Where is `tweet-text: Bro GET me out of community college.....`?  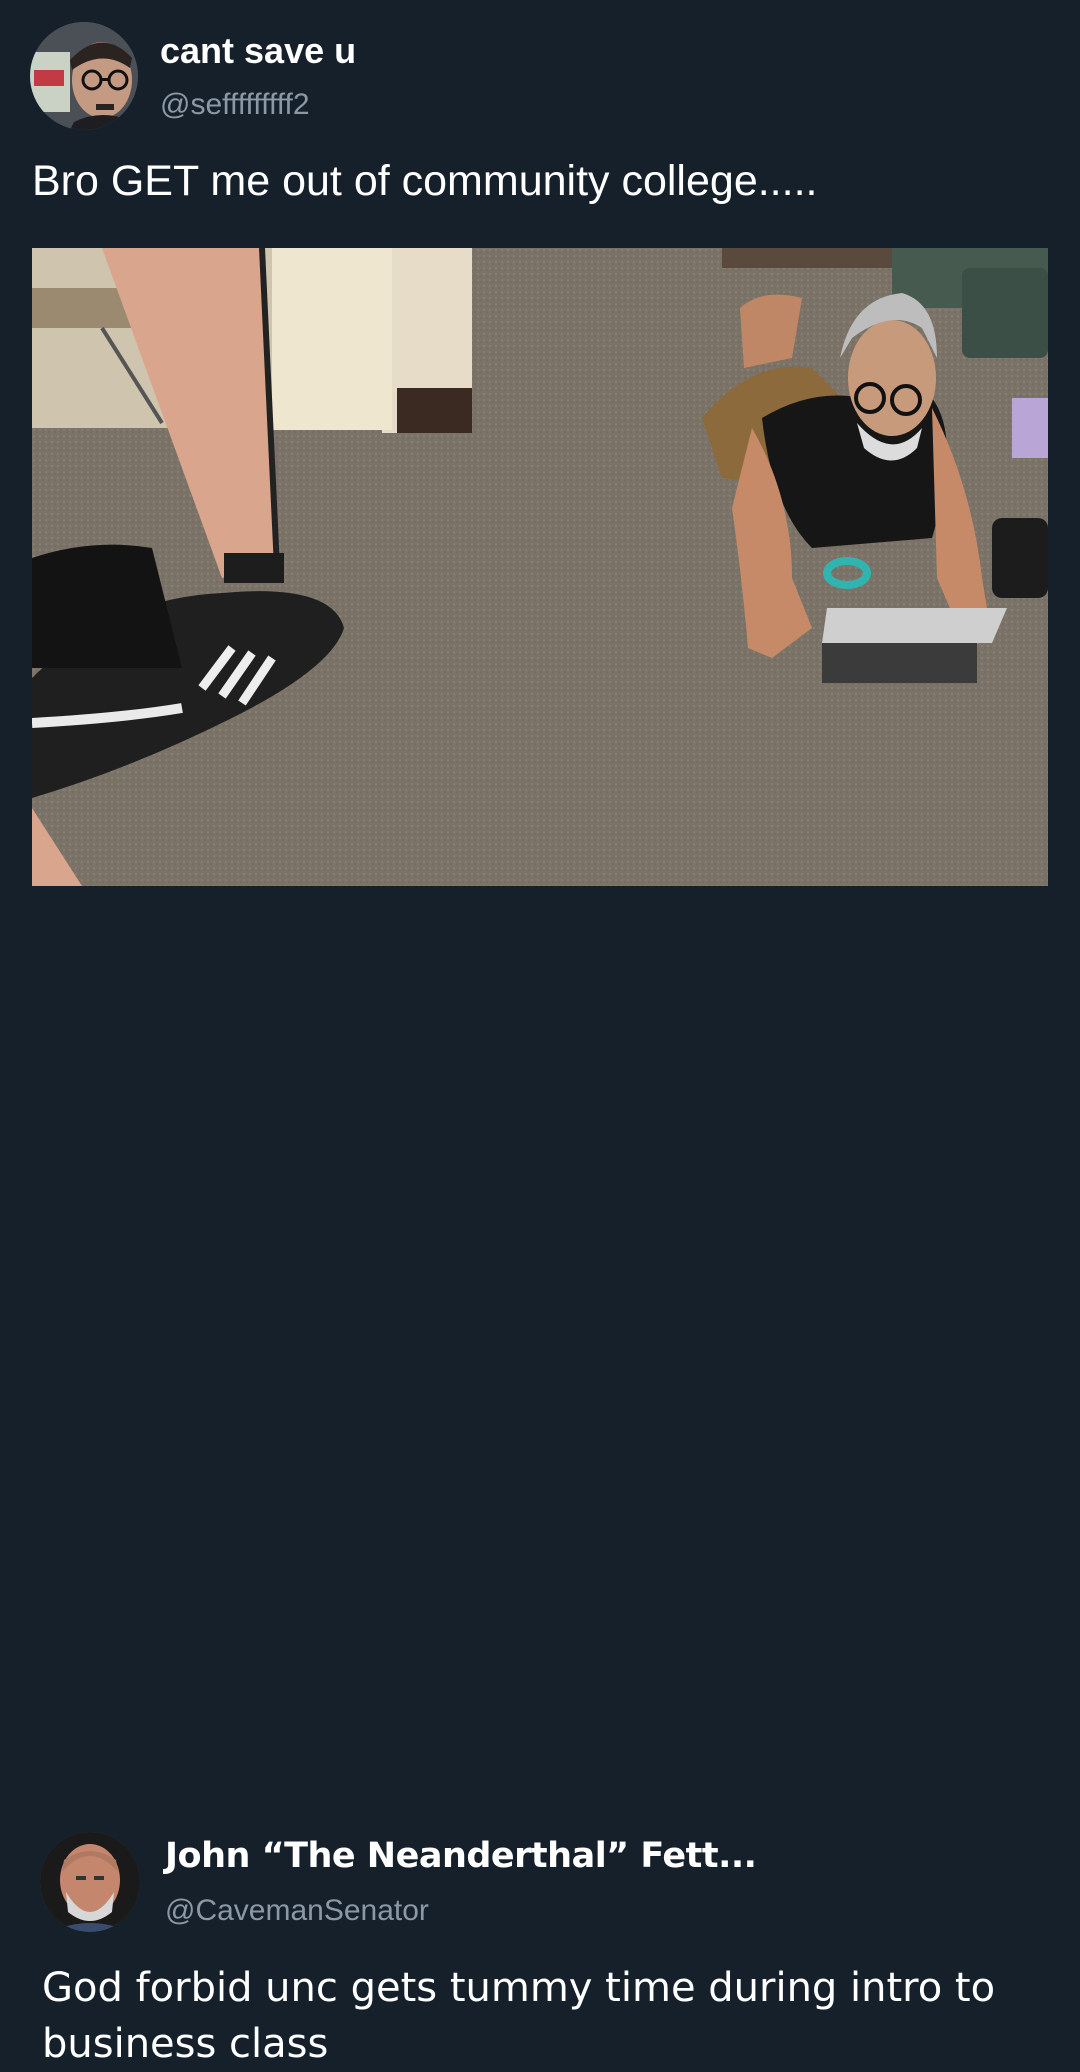
tweet-text: Bro GET me out of community college..... is located at coordinates (425, 181).